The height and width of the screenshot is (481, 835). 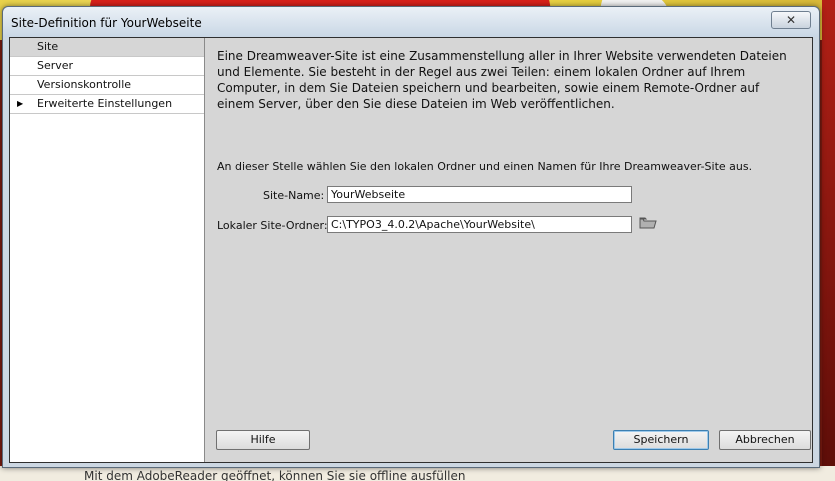 I want to click on local-folder-input: C:\TYPO3_4.0.2\Apache\YourWebsite\, so click(x=479, y=224).